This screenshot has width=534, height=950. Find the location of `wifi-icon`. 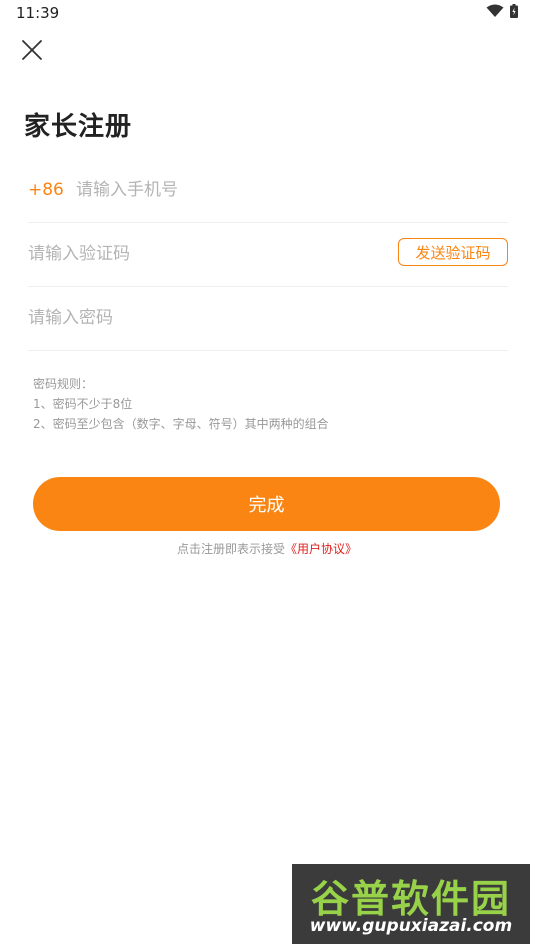

wifi-icon is located at coordinates (495, 10).